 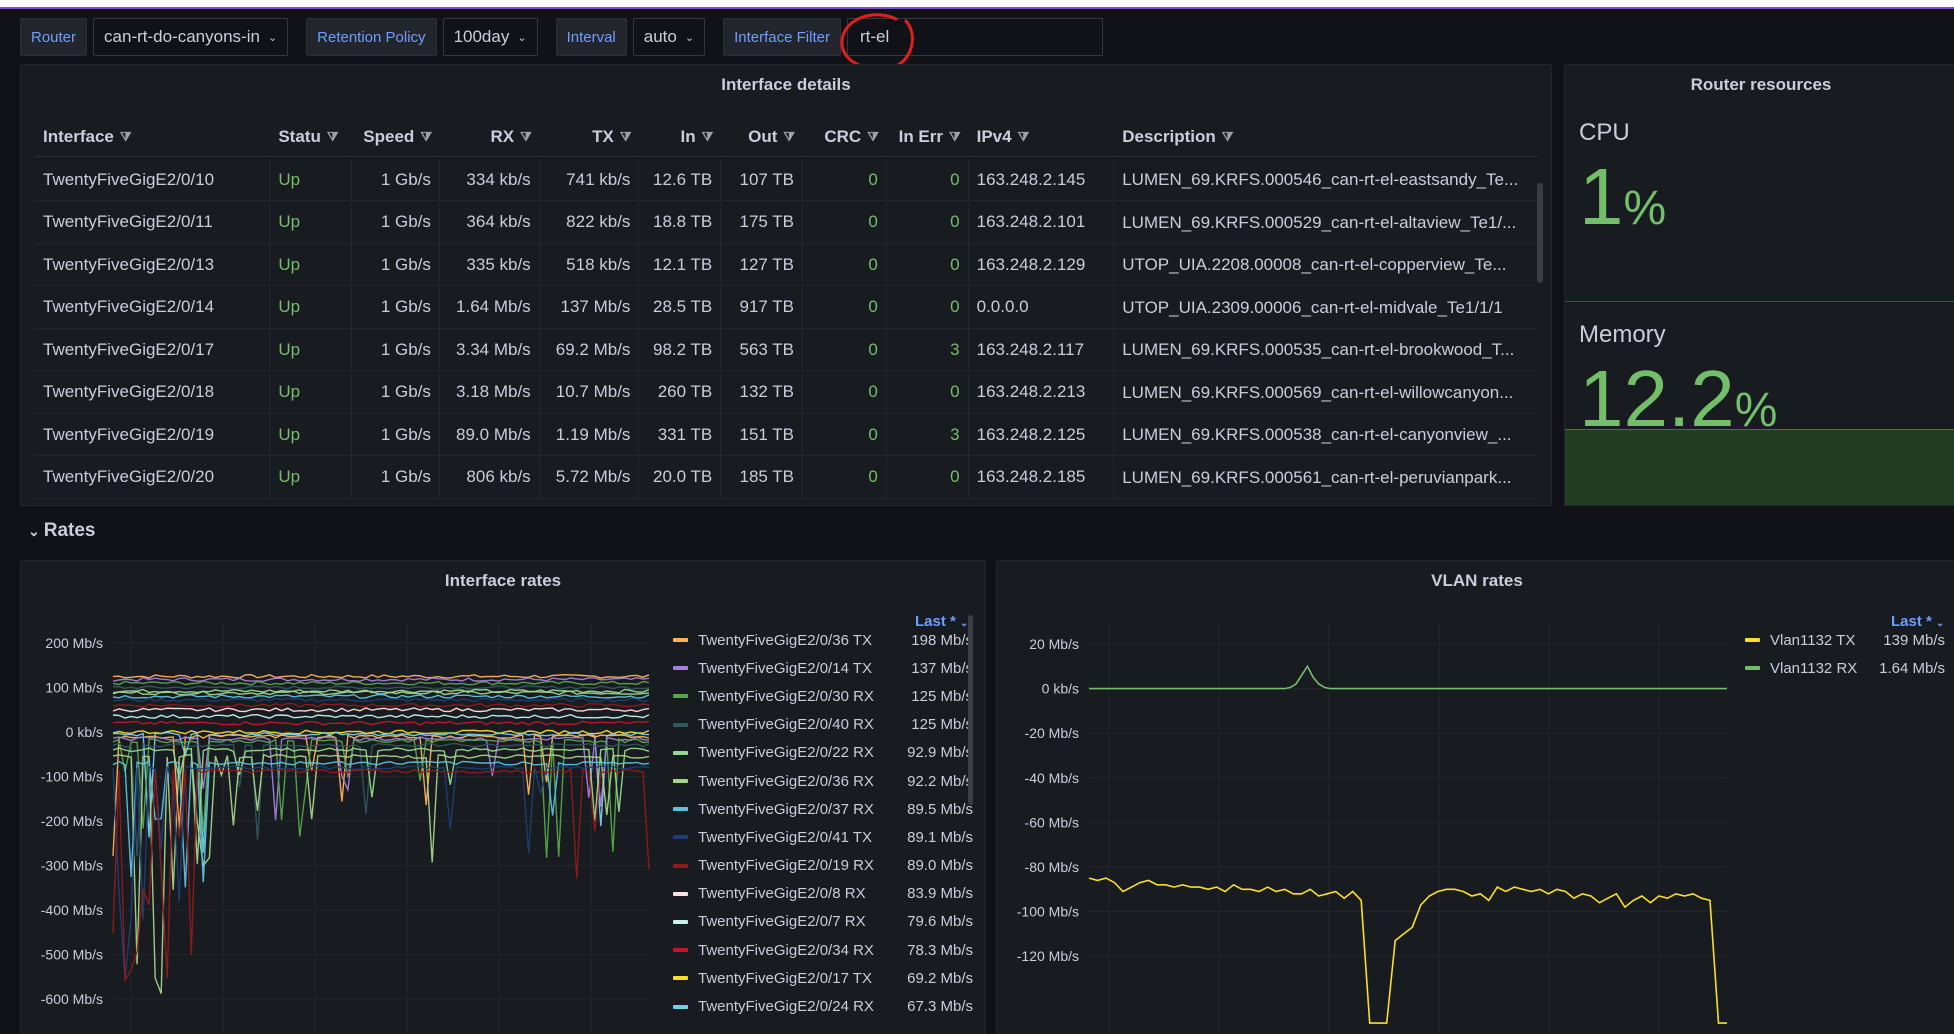 What do you see at coordinates (971, 42) in the screenshot?
I see `interface-filter-input: rt-el` at bounding box center [971, 42].